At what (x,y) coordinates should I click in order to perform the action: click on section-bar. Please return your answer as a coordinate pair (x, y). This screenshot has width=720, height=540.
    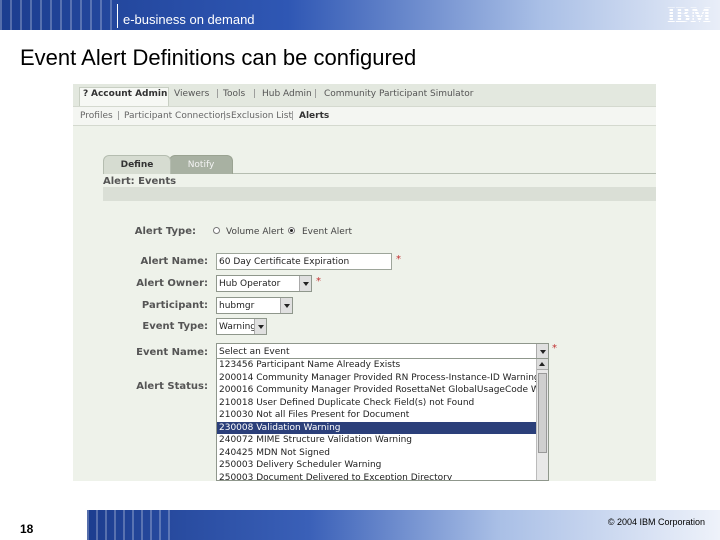
    Looking at the image, I should click on (379, 194).